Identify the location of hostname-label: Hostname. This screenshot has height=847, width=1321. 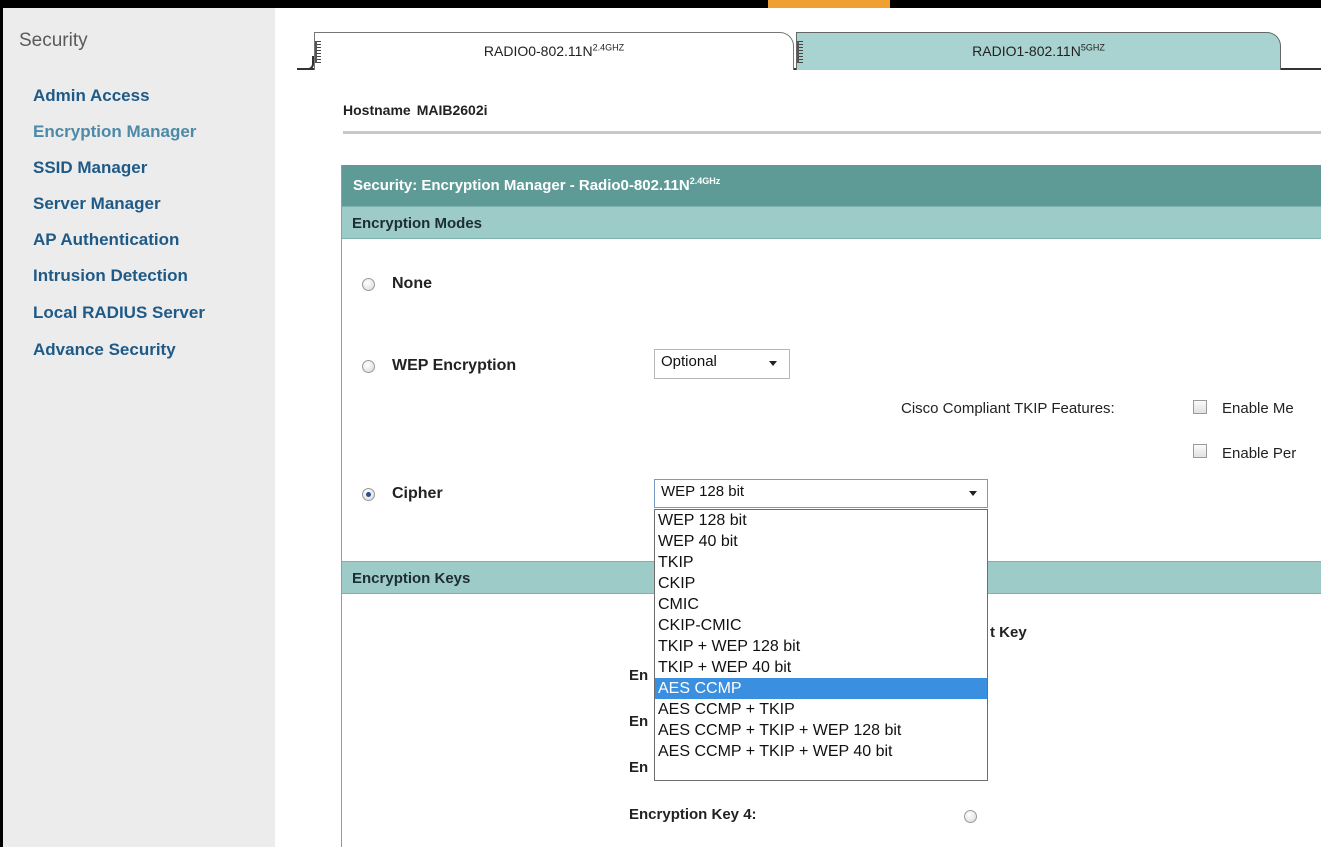
(377, 110).